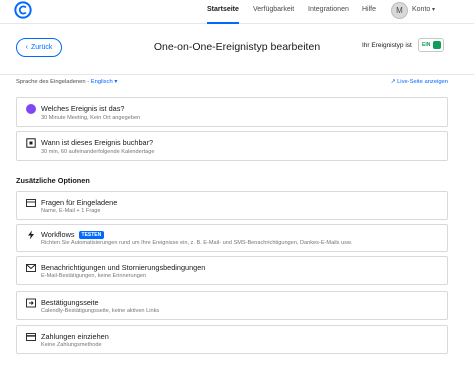  What do you see at coordinates (369, 9) in the screenshot?
I see `nav-hilfe: Hilfe` at bounding box center [369, 9].